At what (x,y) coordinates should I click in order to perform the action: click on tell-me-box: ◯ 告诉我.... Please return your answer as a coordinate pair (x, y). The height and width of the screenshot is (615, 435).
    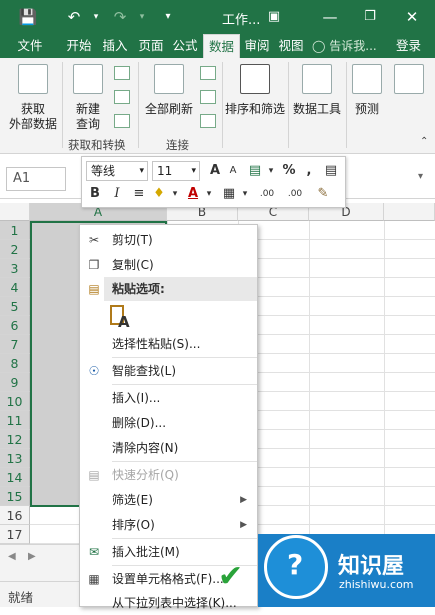
    Looking at the image, I should click on (344, 46).